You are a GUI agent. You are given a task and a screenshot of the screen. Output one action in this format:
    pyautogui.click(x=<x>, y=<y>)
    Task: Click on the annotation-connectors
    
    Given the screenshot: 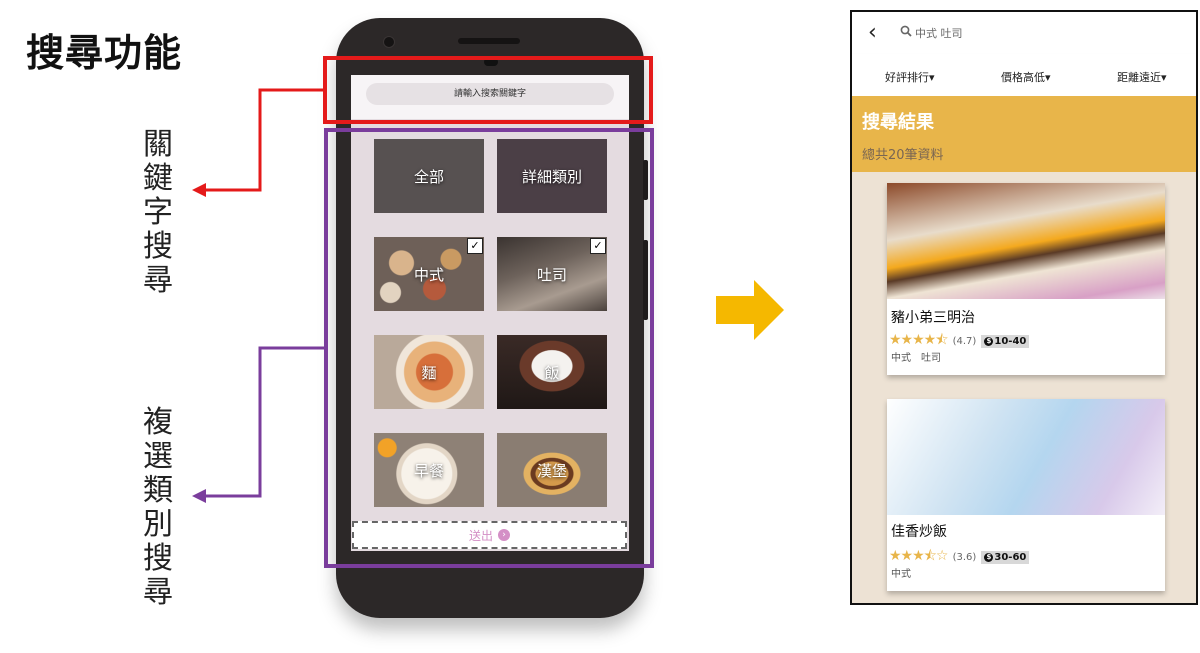 What is the action you would take?
    pyautogui.click(x=258, y=295)
    